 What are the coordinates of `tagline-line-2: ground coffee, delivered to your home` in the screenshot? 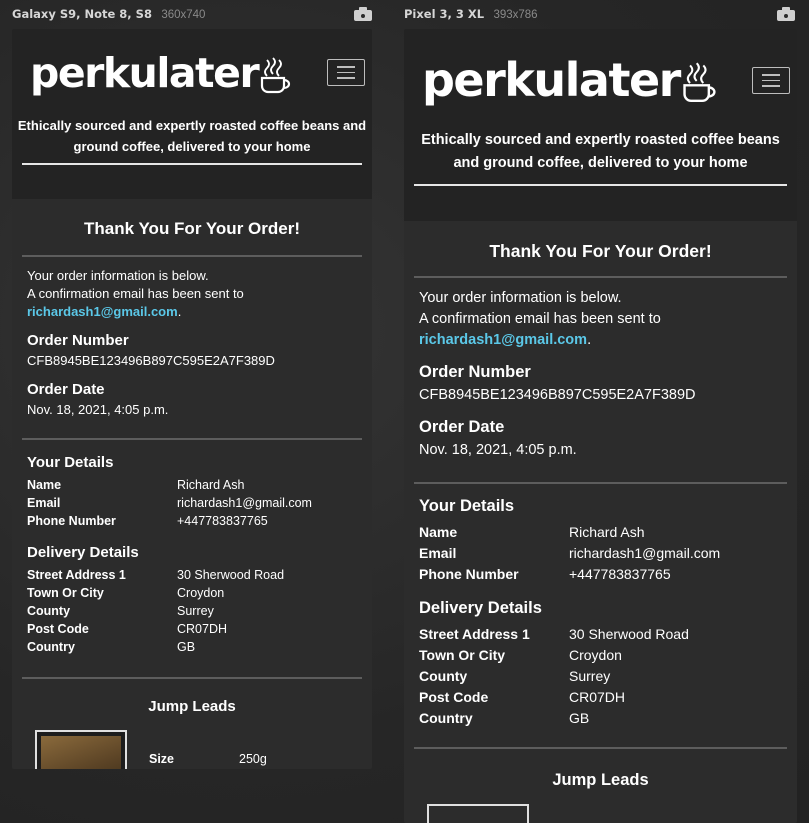 It's located at (192, 146).